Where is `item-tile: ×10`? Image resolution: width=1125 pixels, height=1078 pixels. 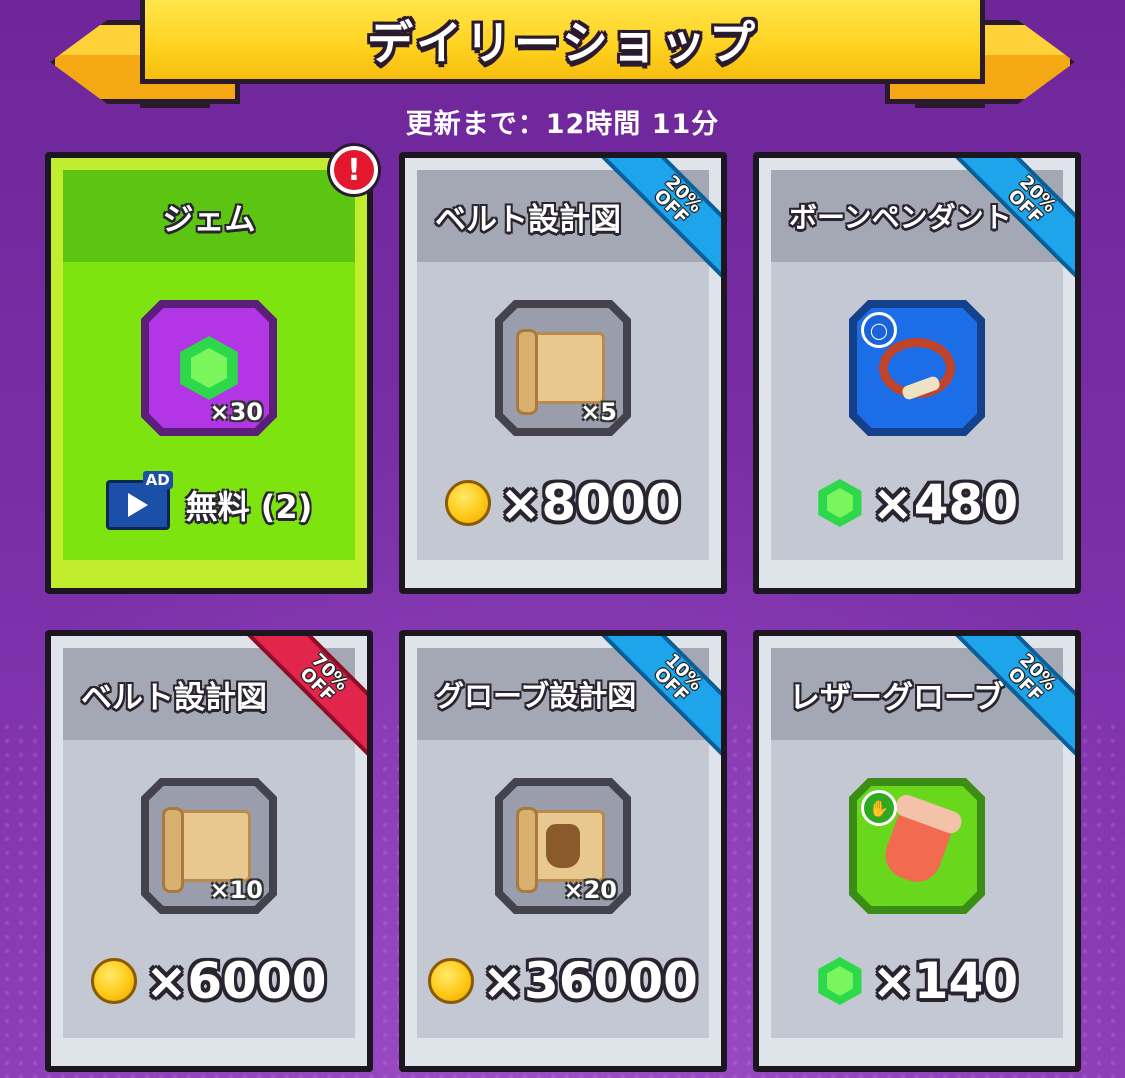
item-tile: ×10 is located at coordinates (209, 846).